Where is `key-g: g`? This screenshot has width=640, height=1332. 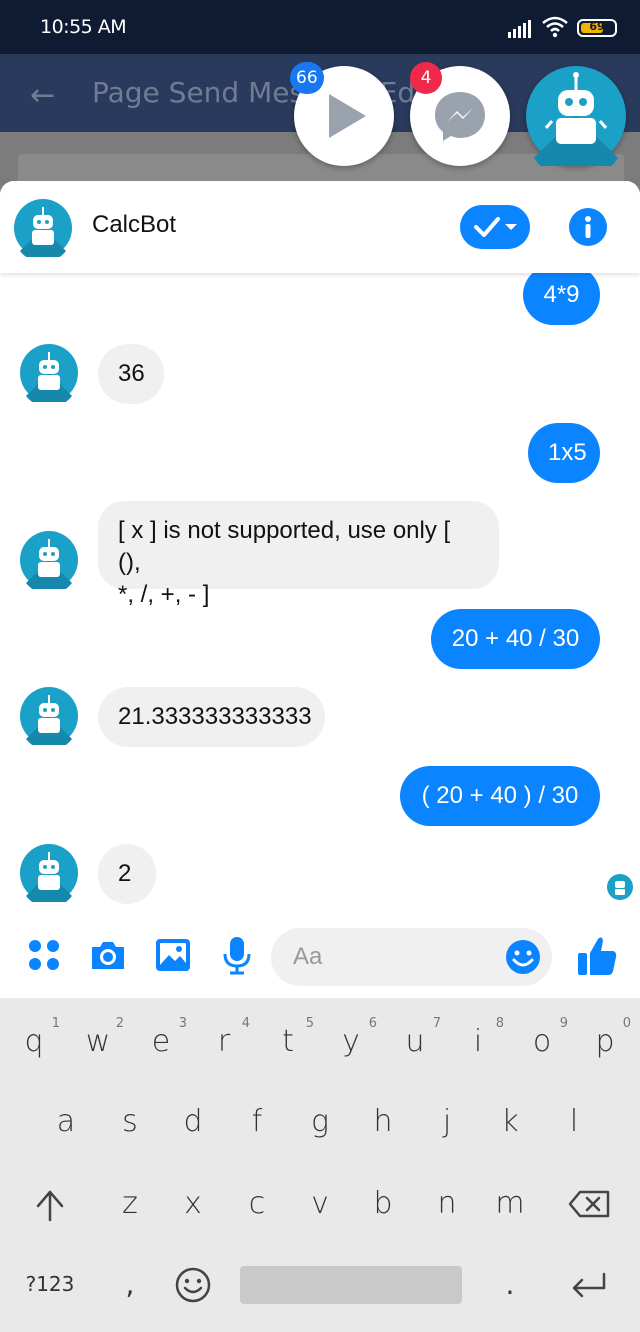 key-g: g is located at coordinates (320, 1122).